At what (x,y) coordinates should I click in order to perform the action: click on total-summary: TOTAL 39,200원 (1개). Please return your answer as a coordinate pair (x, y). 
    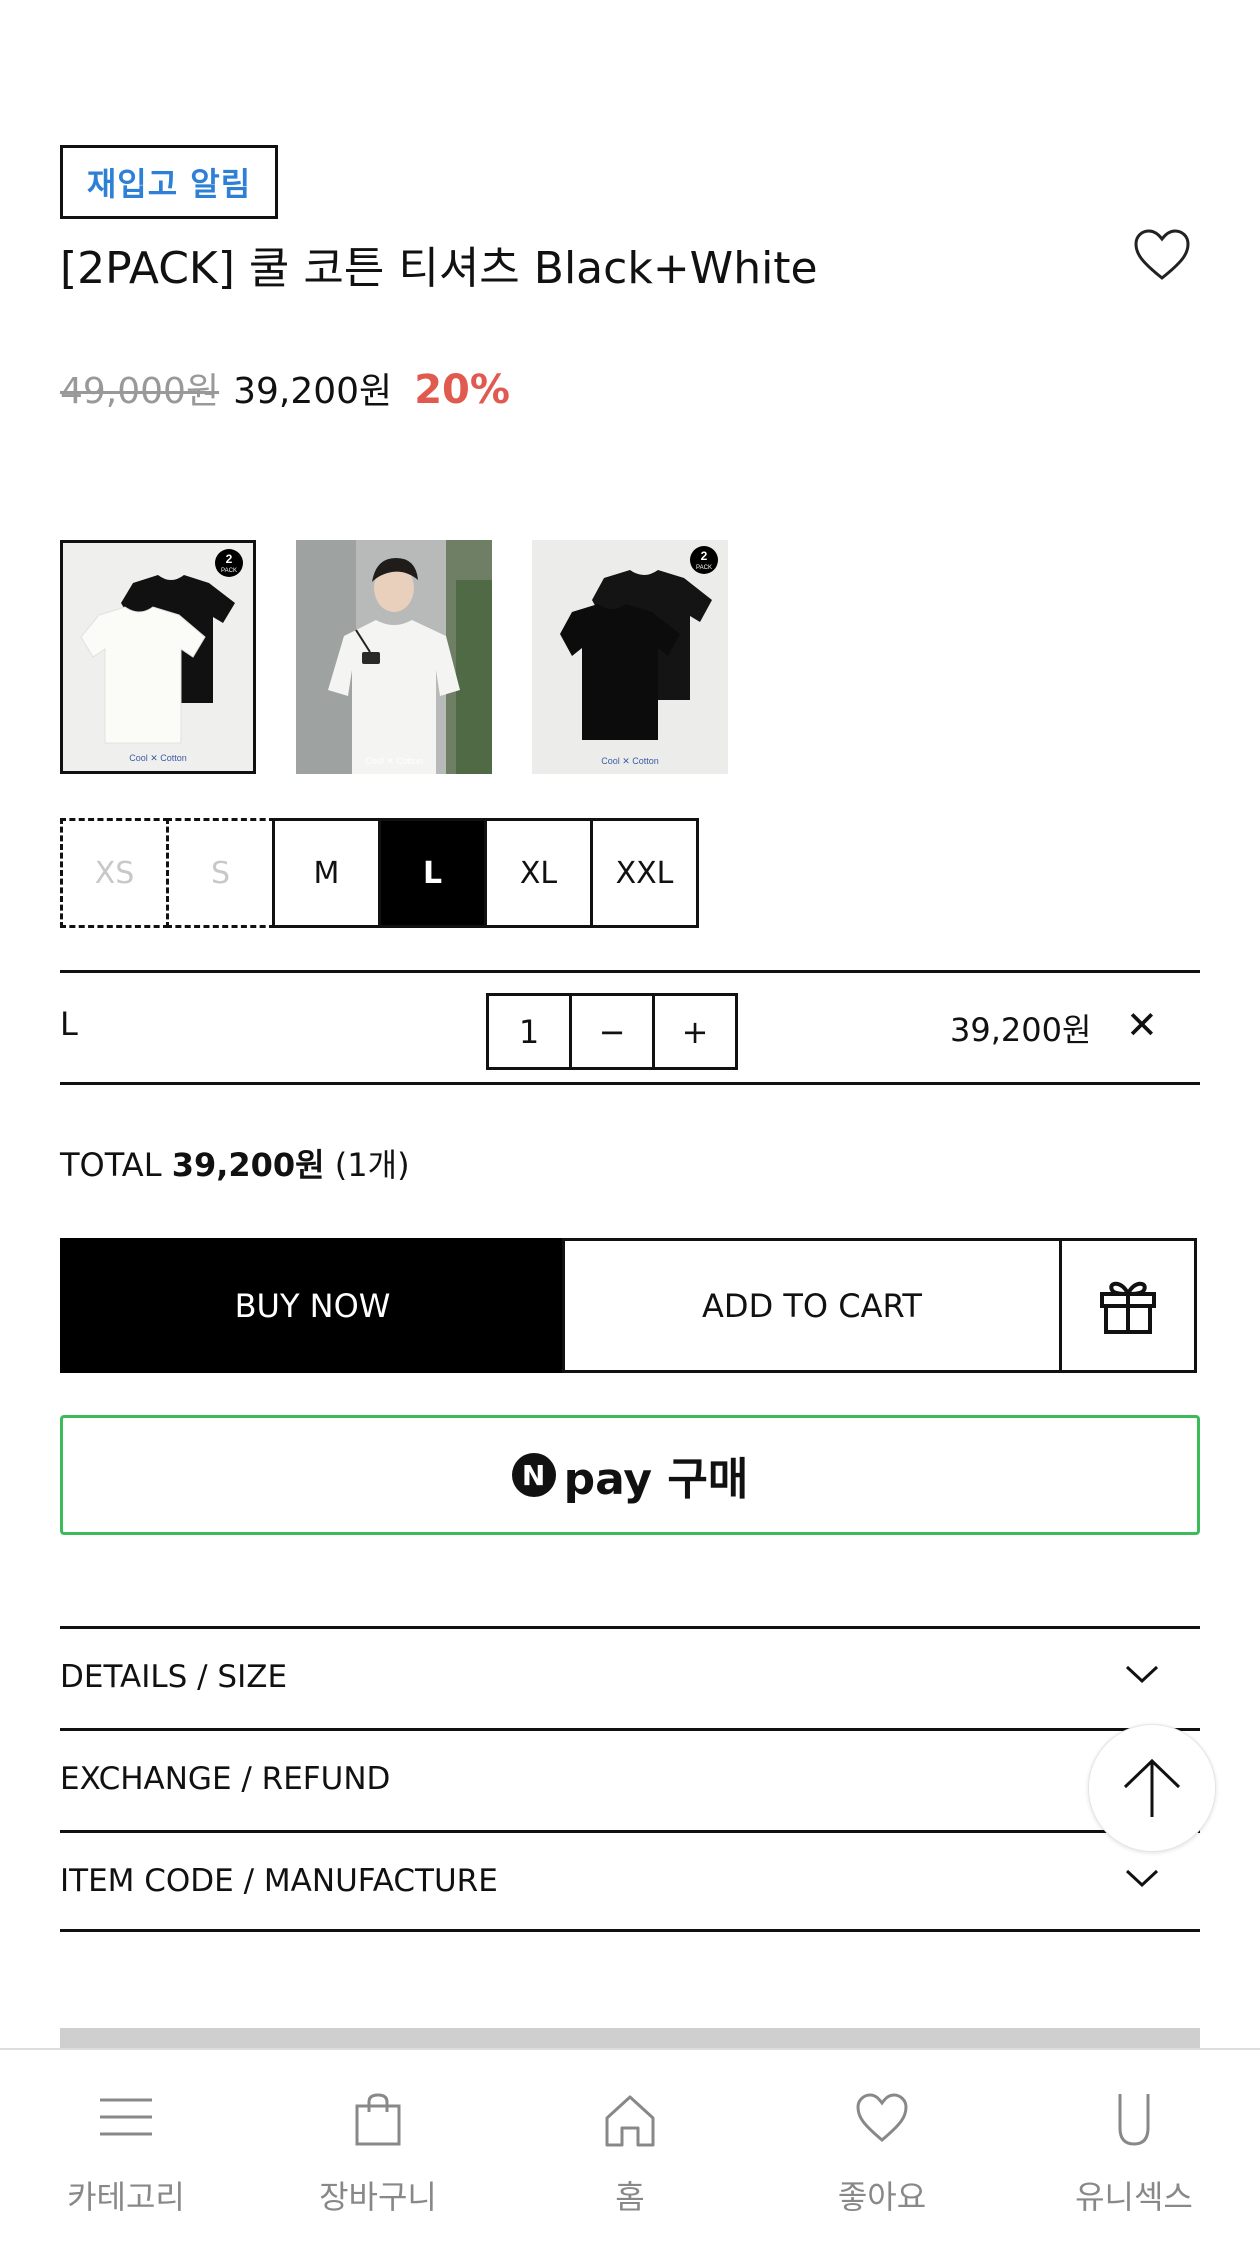
    Looking at the image, I should click on (235, 1163).